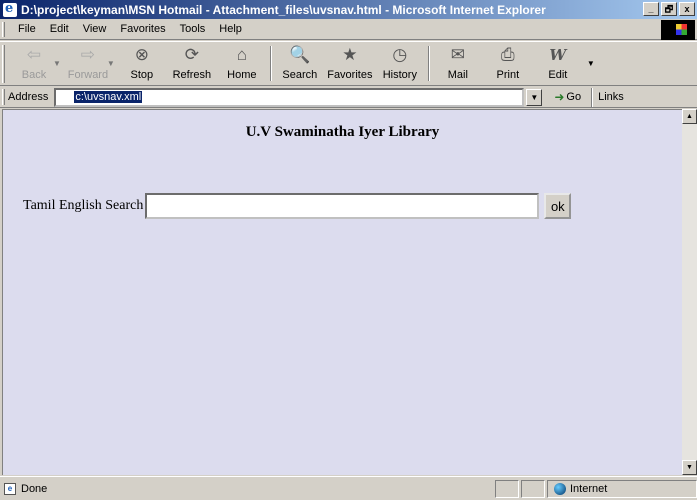 The height and width of the screenshot is (500, 697). I want to click on maximize-button: 🗗, so click(669, 9).